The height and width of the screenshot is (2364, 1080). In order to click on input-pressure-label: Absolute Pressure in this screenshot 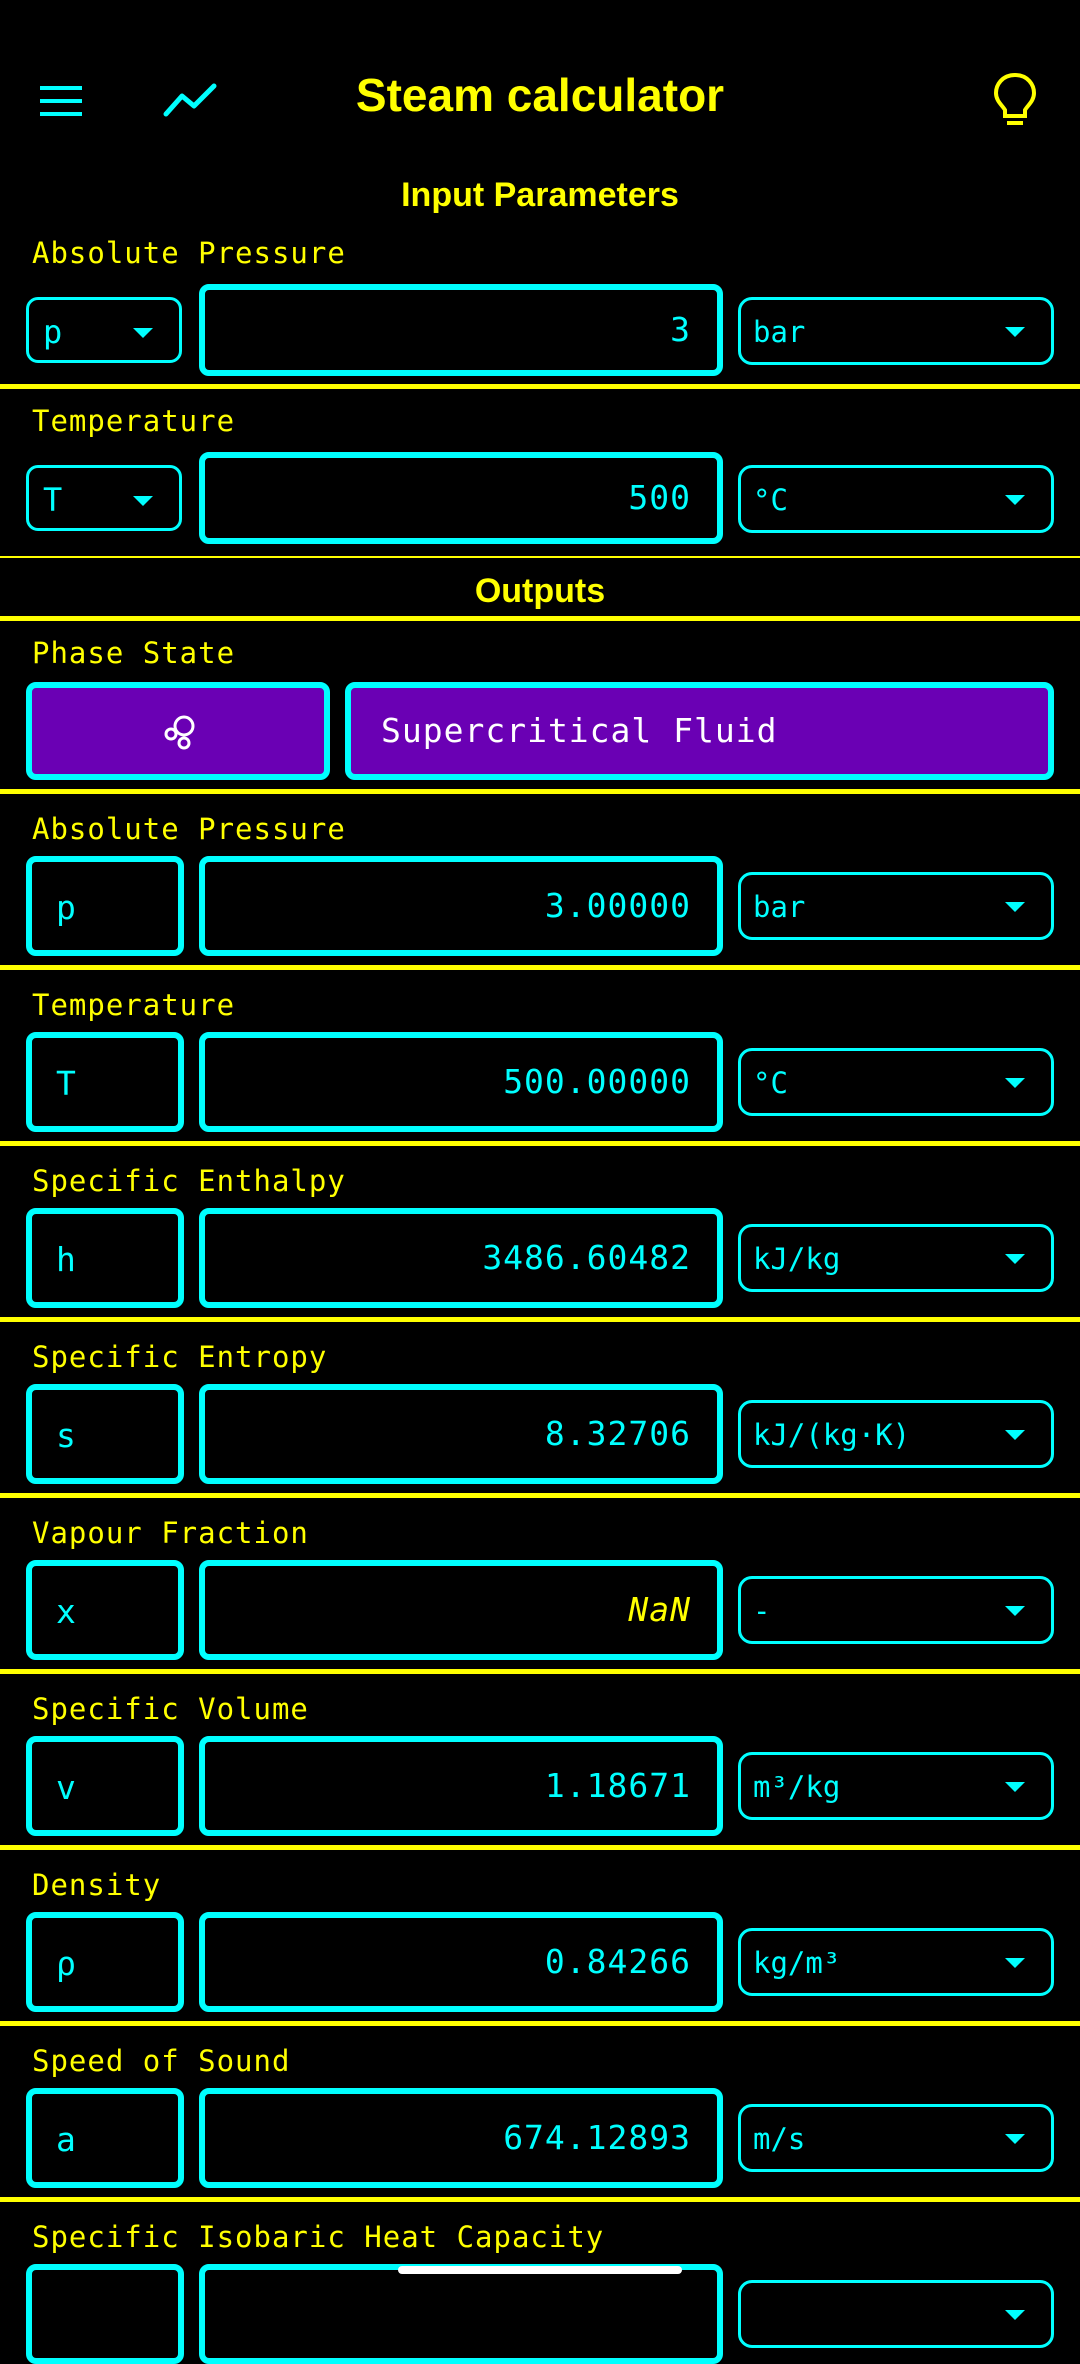, I will do `click(189, 253)`.